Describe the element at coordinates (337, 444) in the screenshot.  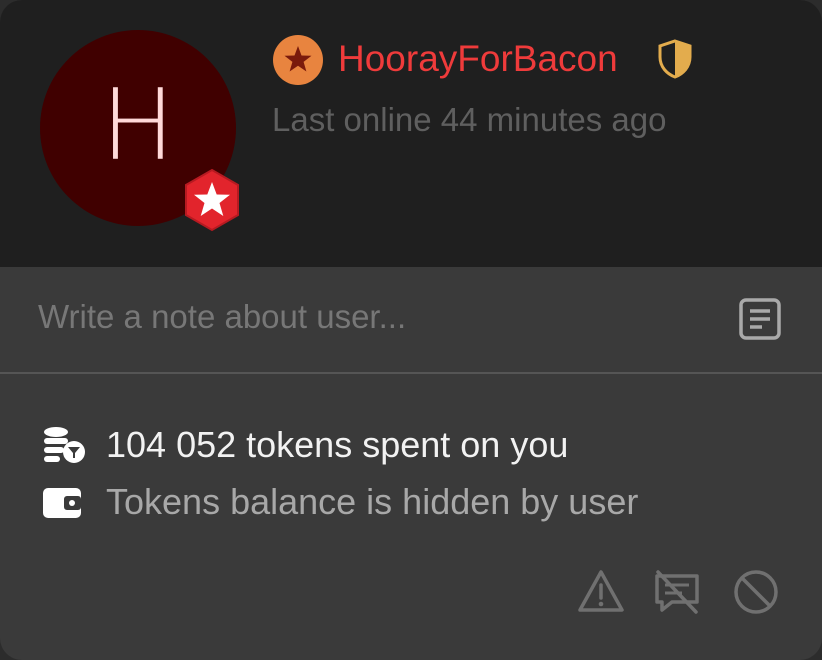
I see `tokens-spent-text: 104 052 tokens spent on you` at that location.